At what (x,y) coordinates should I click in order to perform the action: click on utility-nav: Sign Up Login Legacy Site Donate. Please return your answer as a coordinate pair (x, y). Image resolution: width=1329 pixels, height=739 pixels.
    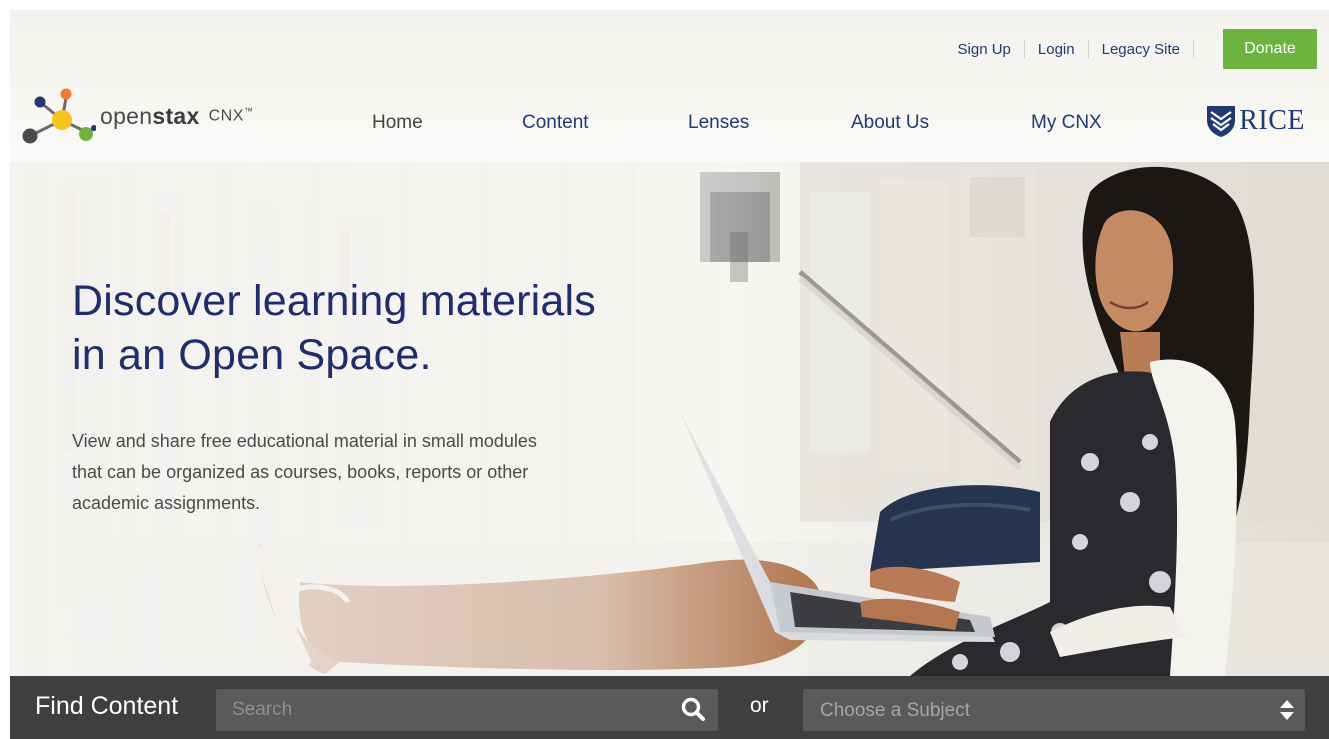
    Looking at the image, I should click on (1137, 49).